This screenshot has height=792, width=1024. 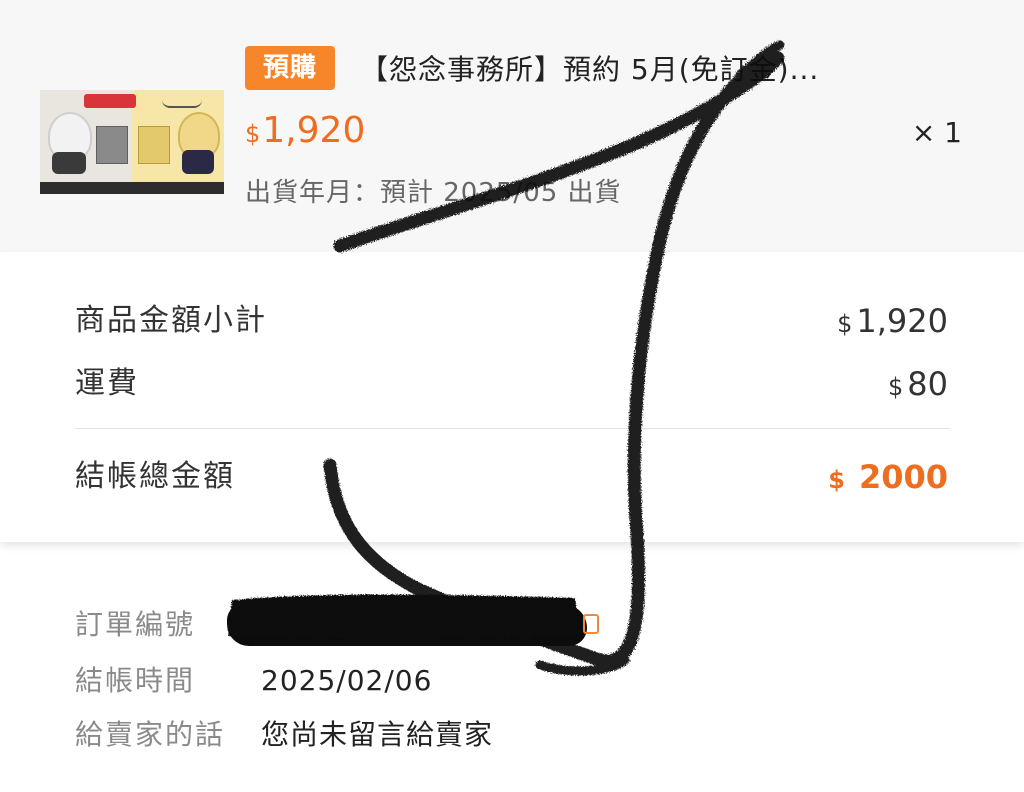 What do you see at coordinates (253, 134) in the screenshot?
I see `price-currency: $` at bounding box center [253, 134].